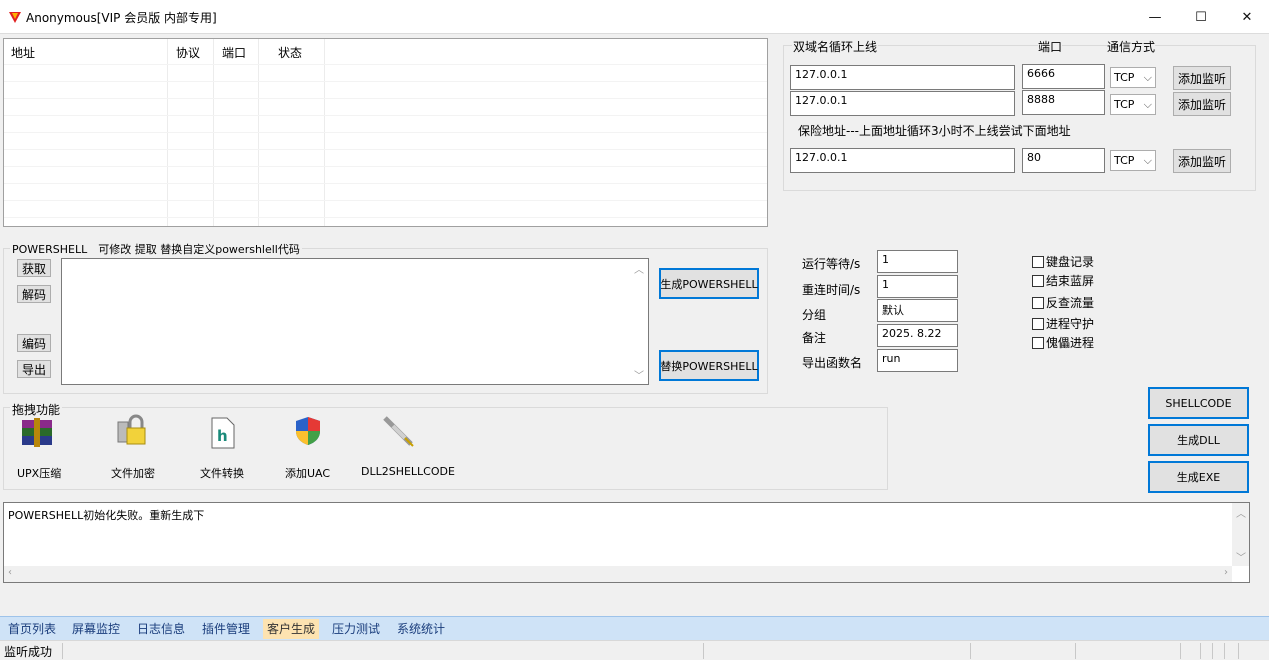 This screenshot has width=1269, height=660. I want to click on maximize-icon: ☐, so click(1201, 17).